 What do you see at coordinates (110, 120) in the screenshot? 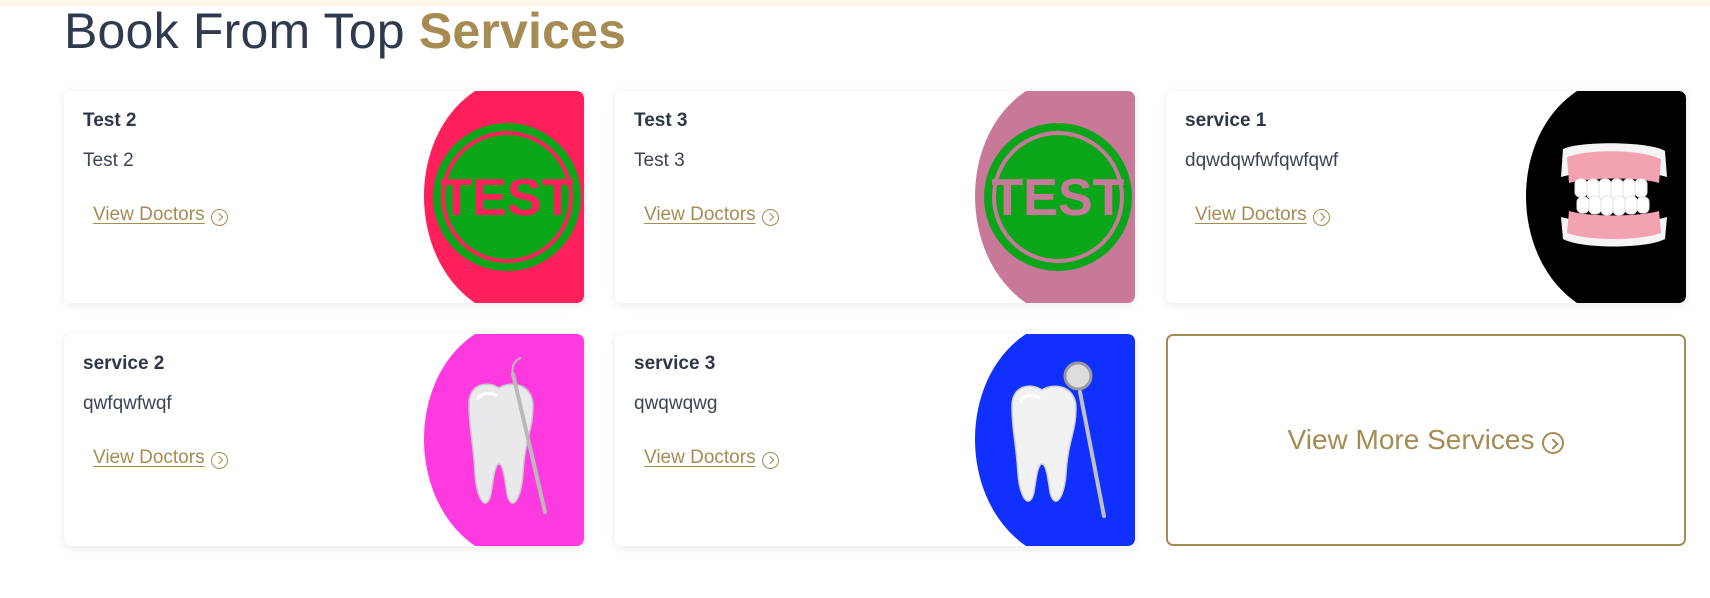
I see `service-title: Test 2` at bounding box center [110, 120].